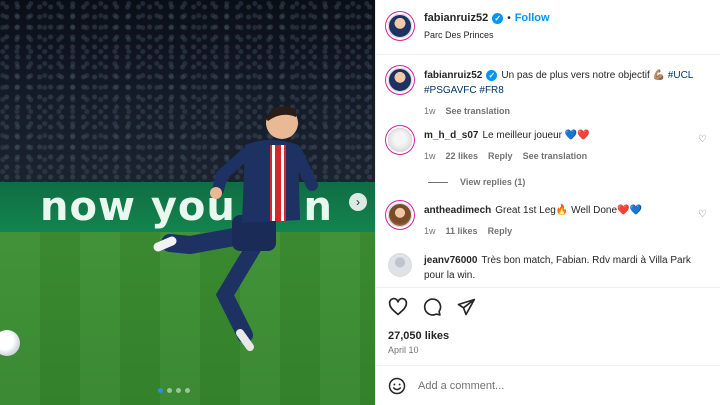  Describe the element at coordinates (548, 287) in the screenshot. I see `actions-divider` at that location.